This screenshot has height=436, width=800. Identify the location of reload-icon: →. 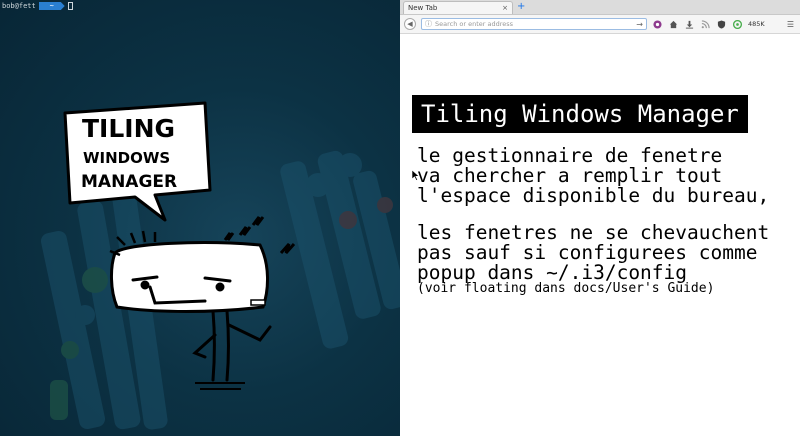
(639, 24).